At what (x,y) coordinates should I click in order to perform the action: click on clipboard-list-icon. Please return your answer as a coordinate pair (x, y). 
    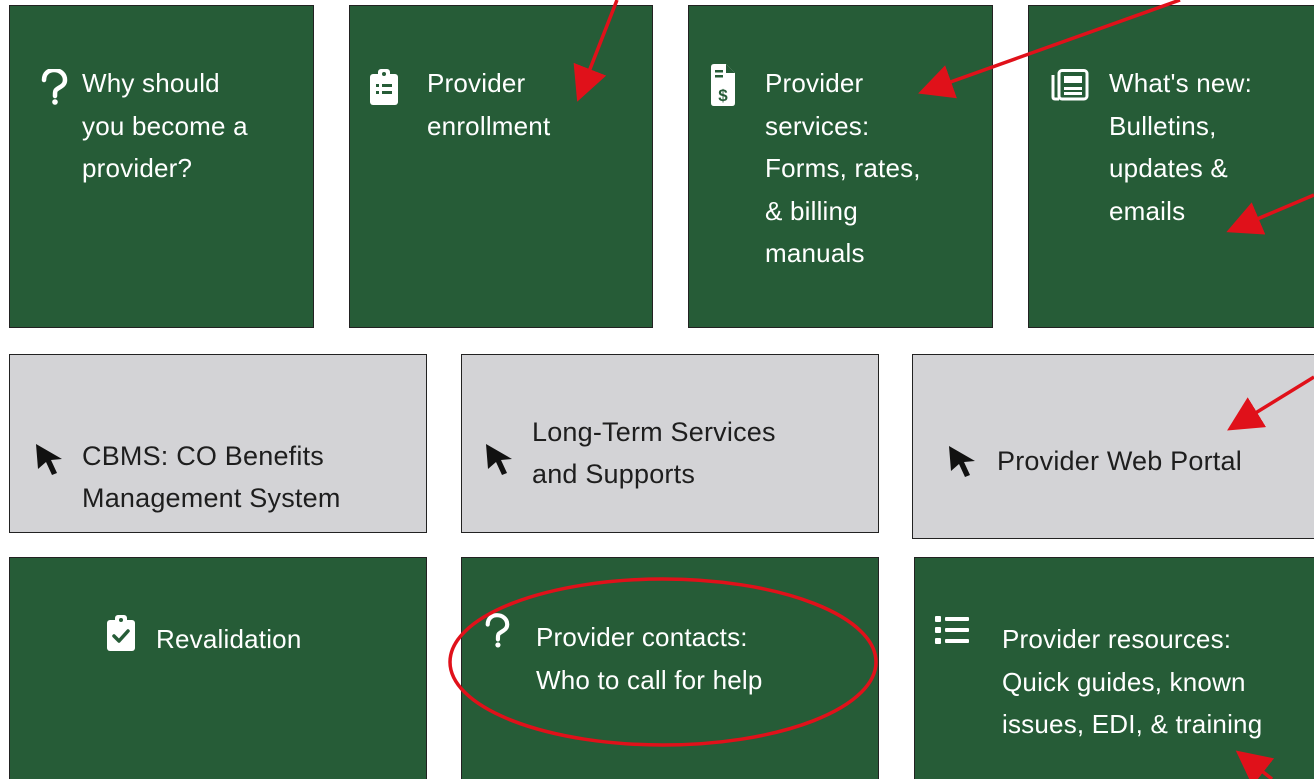
    Looking at the image, I should click on (384, 87).